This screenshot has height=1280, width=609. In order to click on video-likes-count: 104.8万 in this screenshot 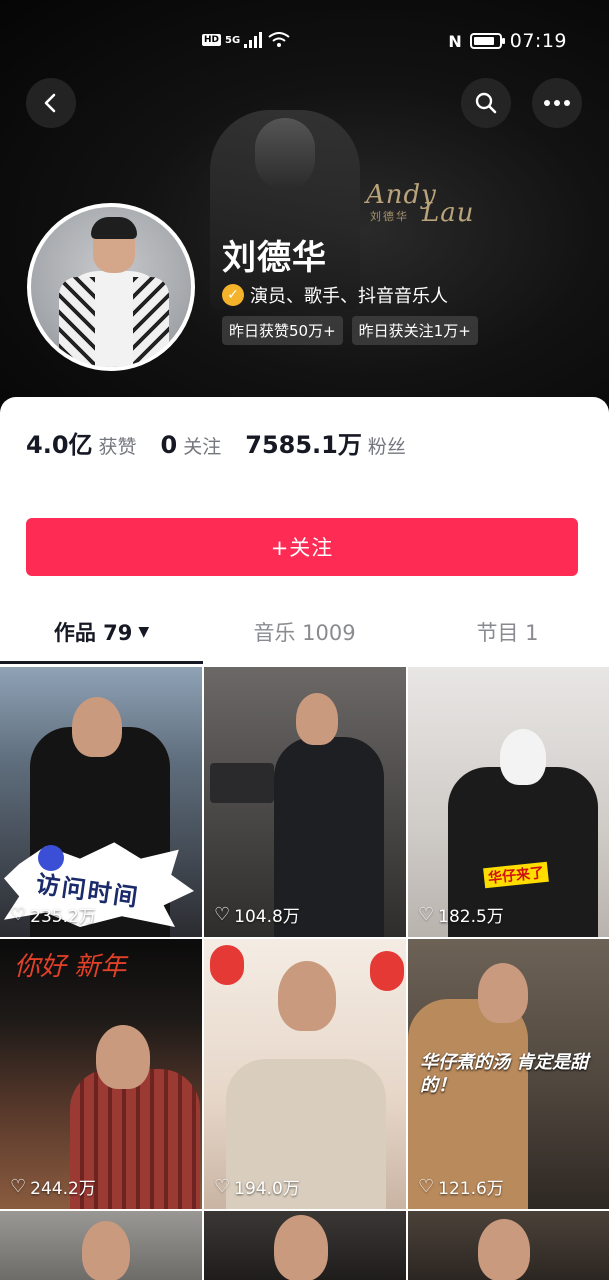, I will do `click(267, 917)`.